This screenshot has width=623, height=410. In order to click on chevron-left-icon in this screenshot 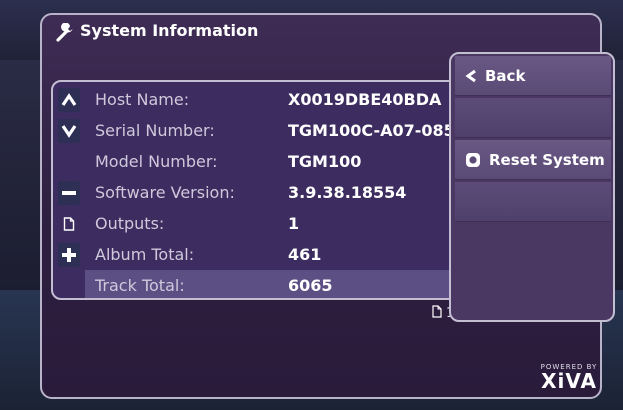, I will do `click(471, 76)`.